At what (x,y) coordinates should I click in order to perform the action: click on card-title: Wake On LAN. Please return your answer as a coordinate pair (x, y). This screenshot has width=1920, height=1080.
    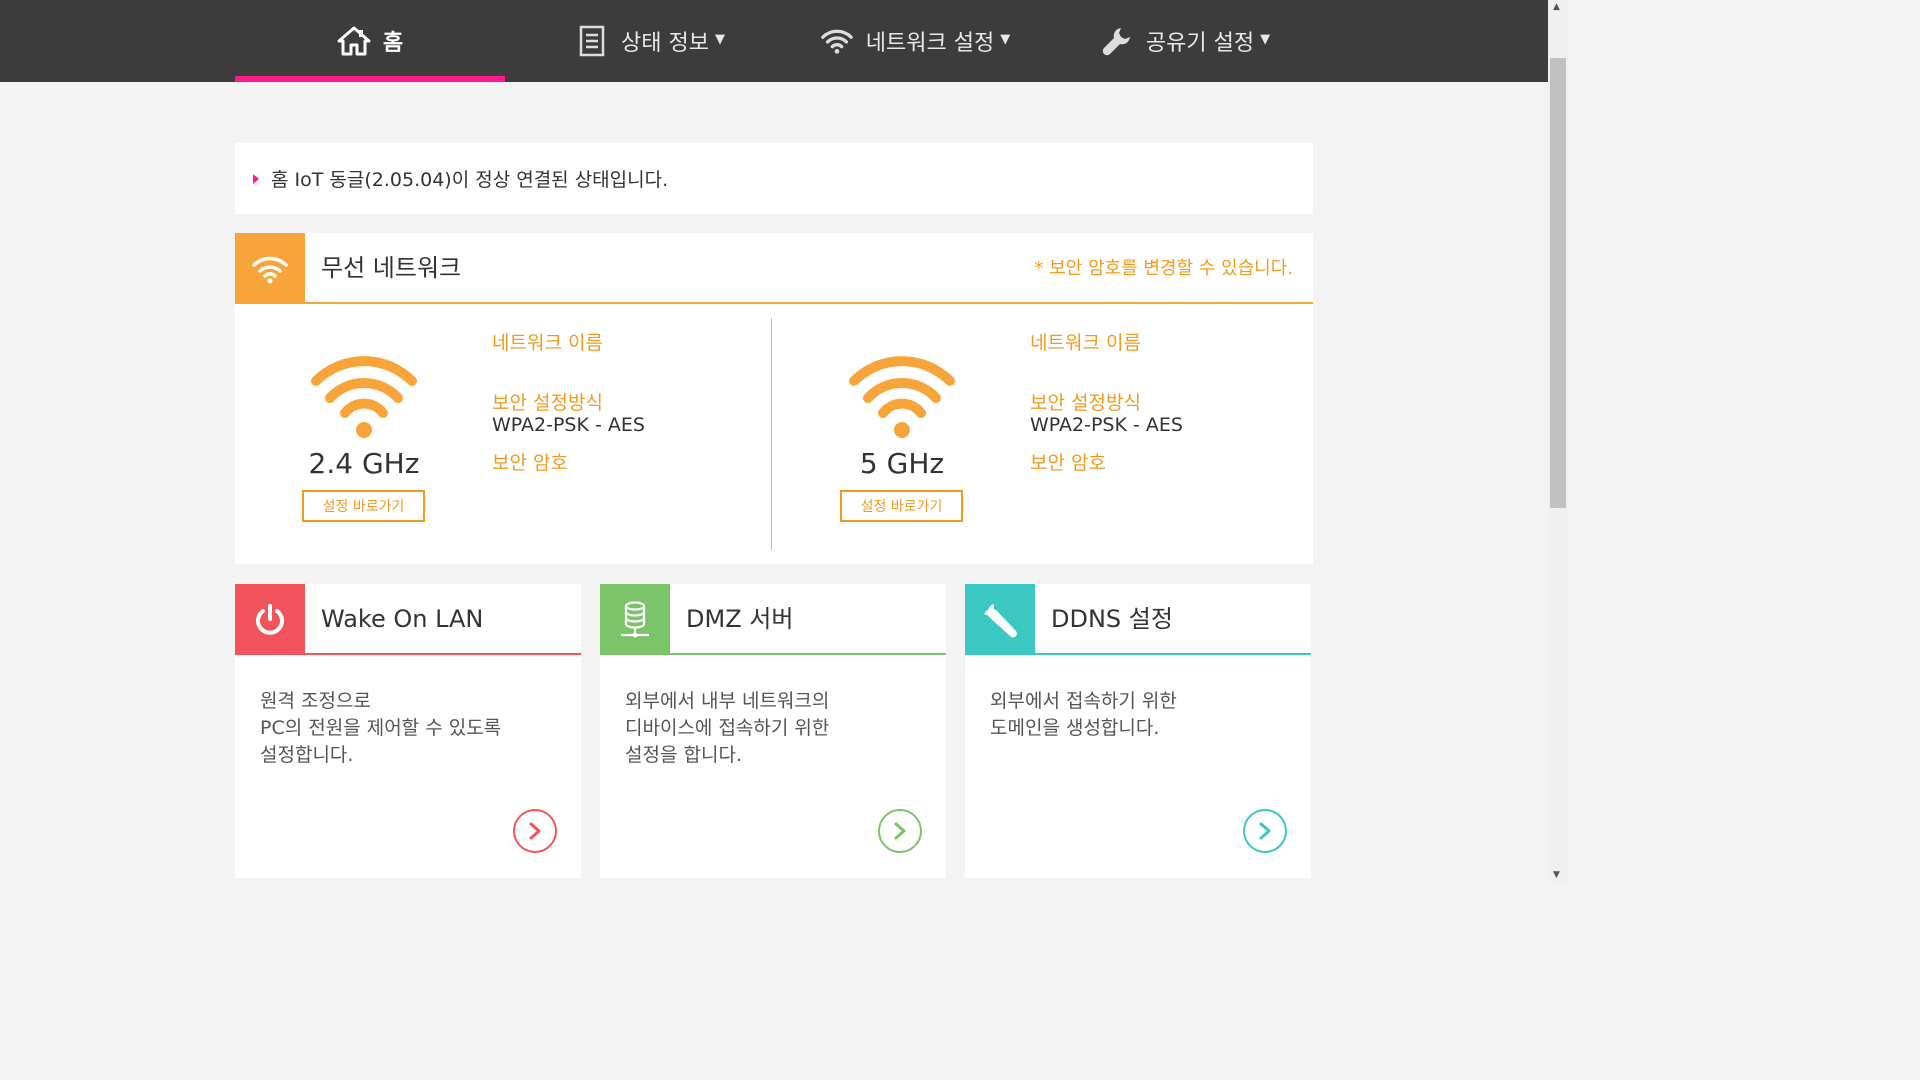
    Looking at the image, I should click on (402, 619).